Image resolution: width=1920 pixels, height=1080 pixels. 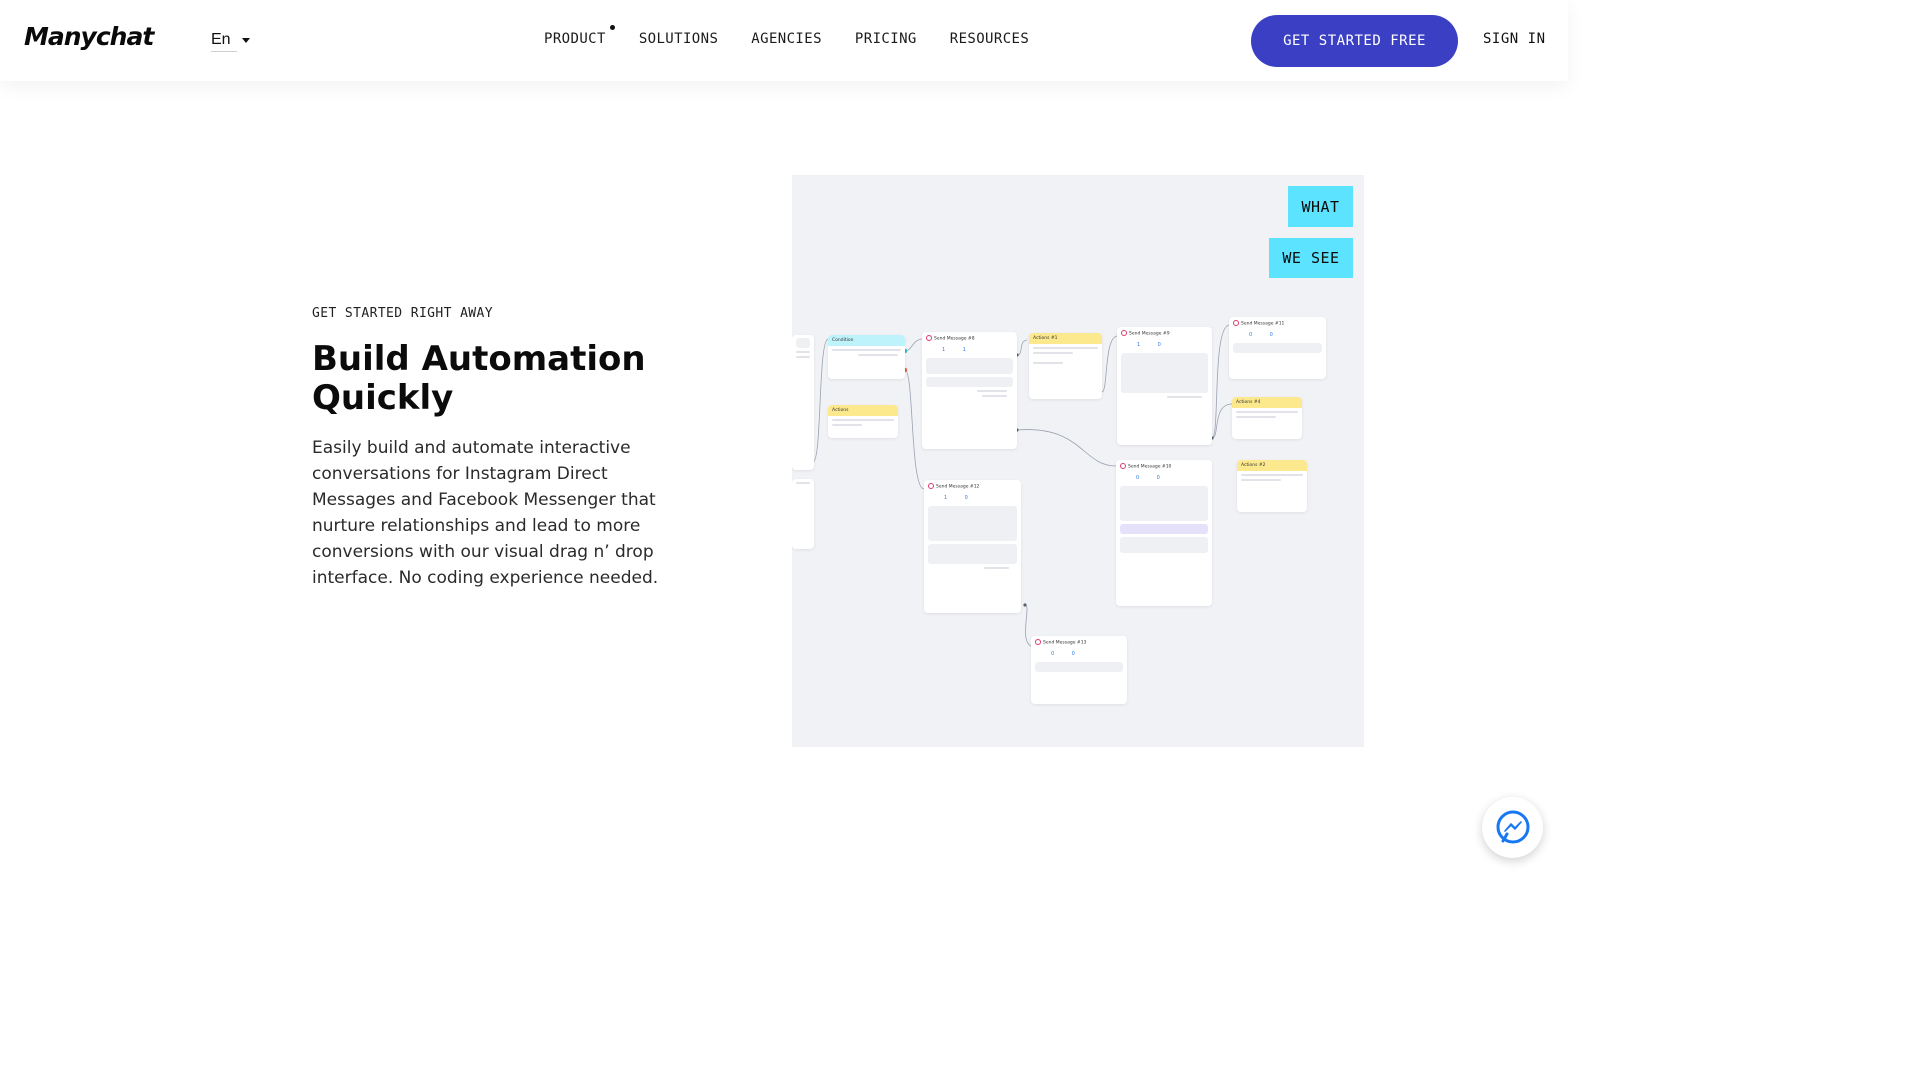 I want to click on flow-card: Actions #2, so click(x=1272, y=486).